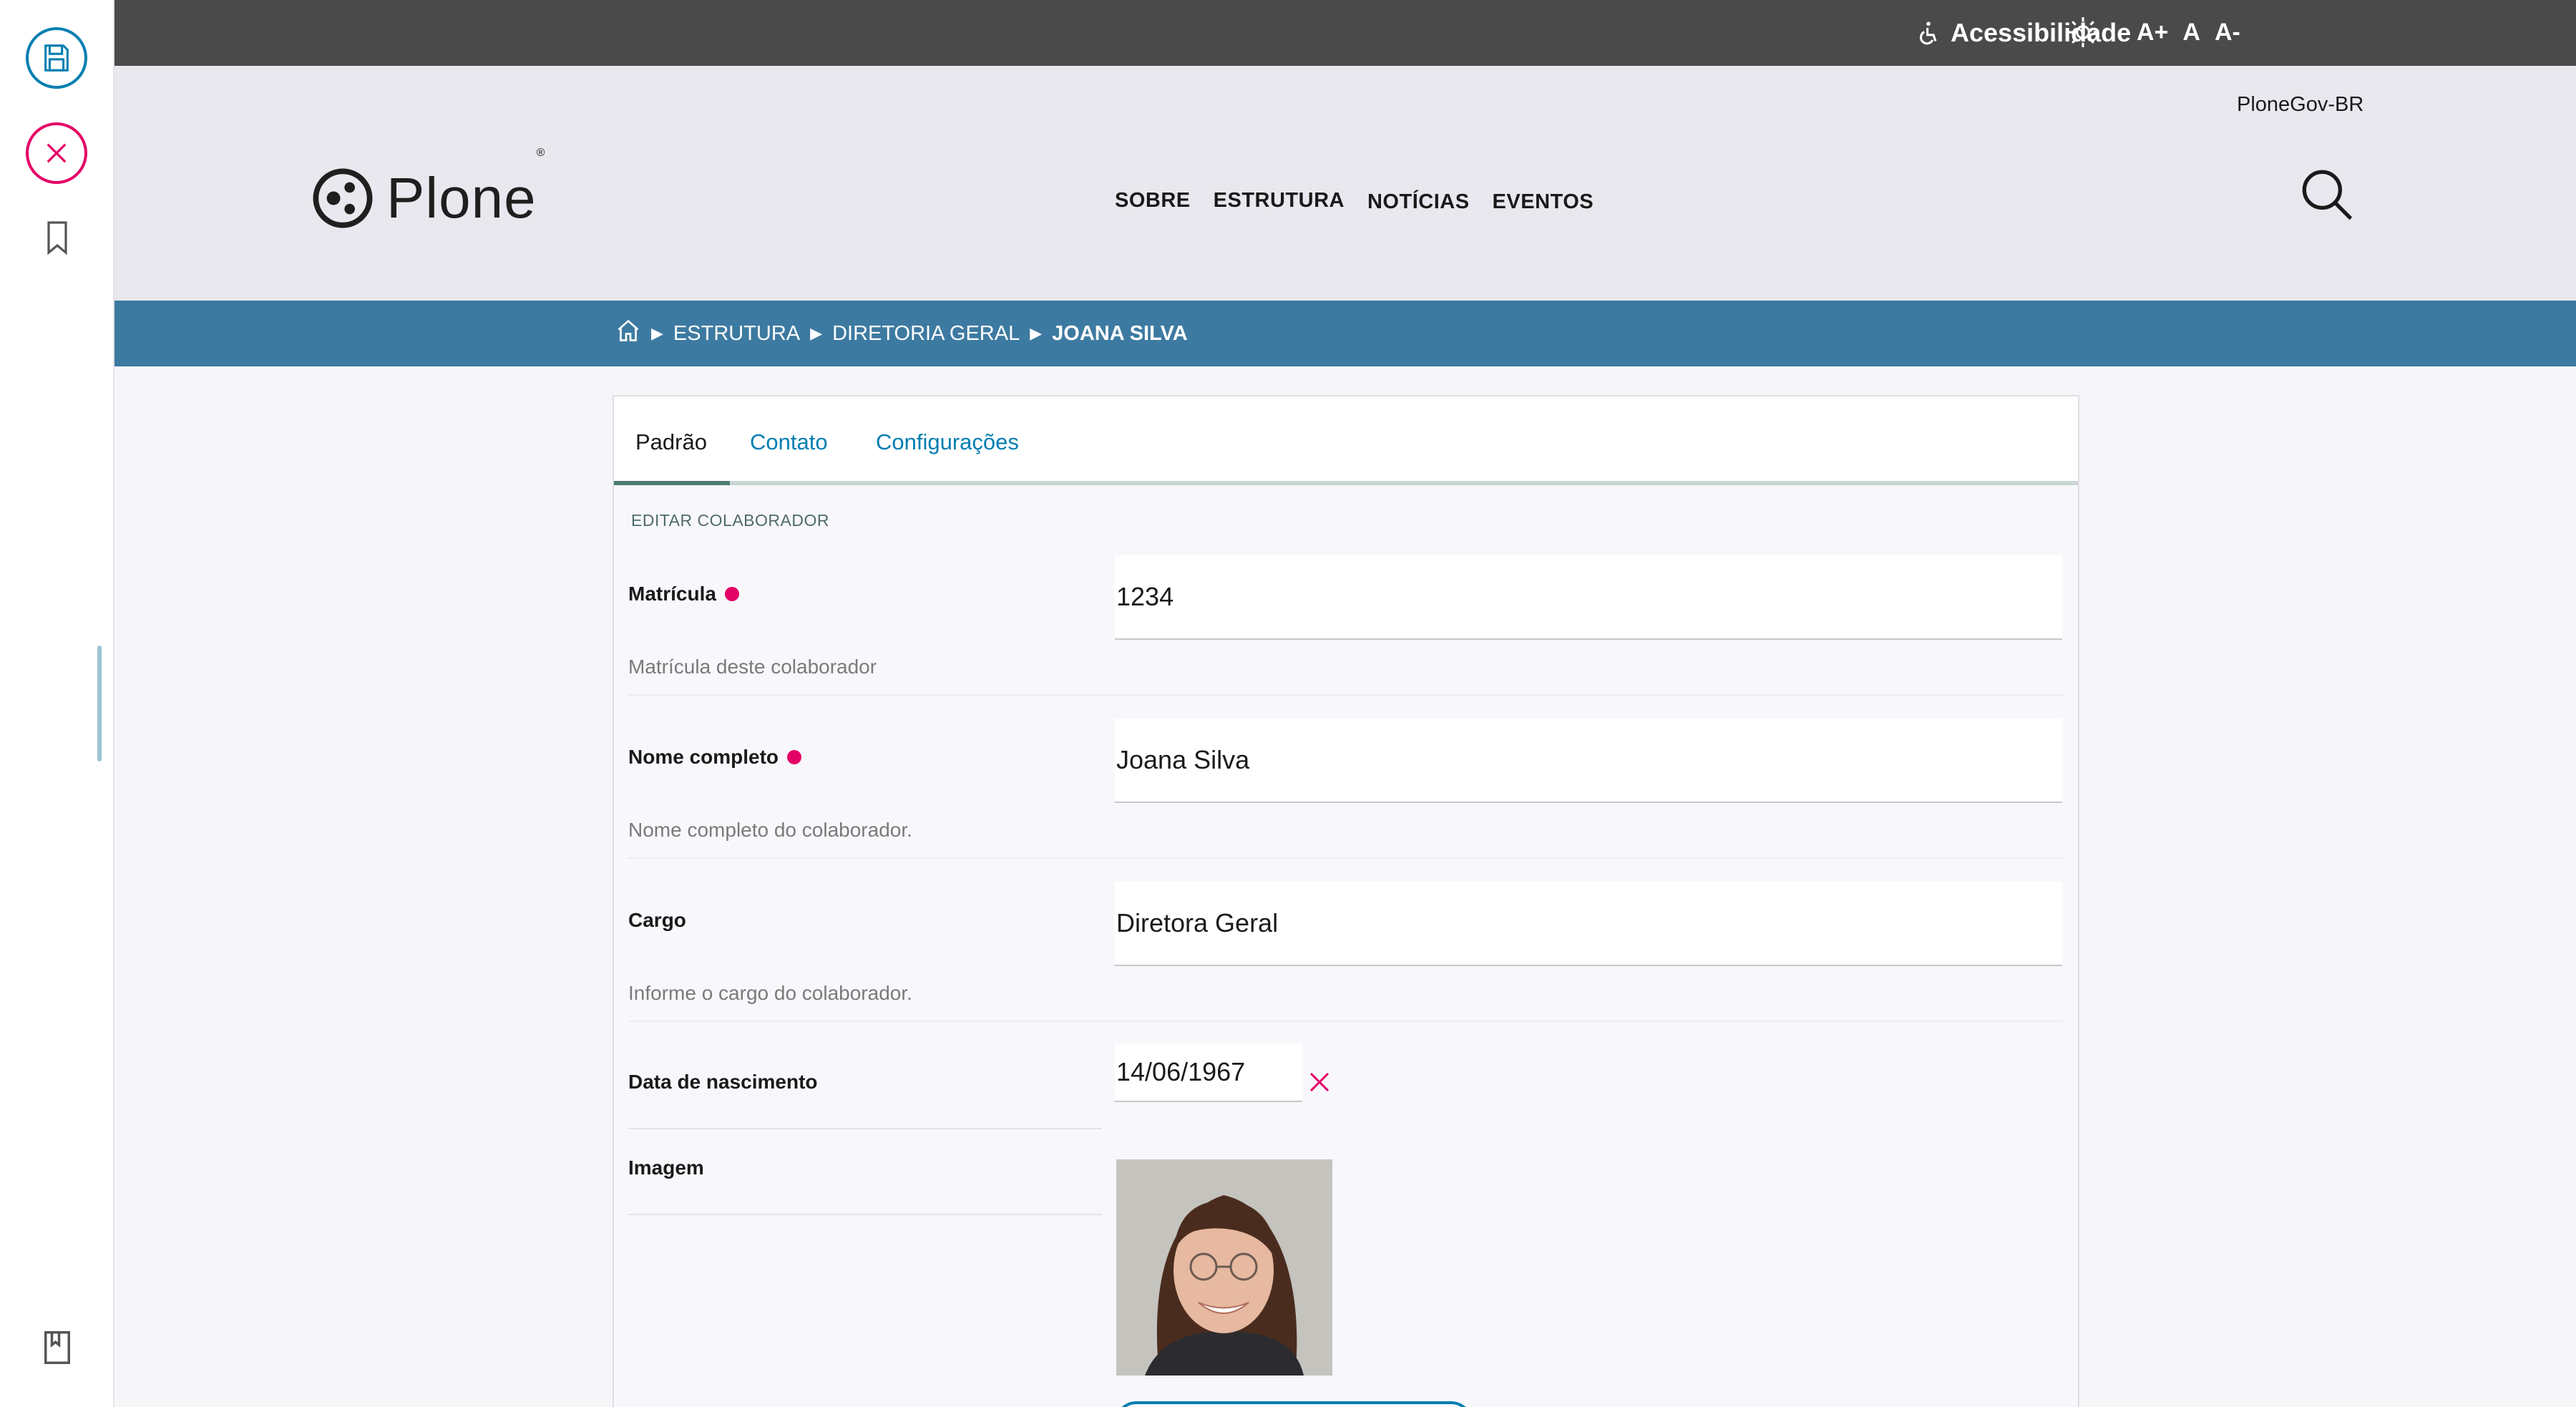 The width and height of the screenshot is (2576, 1407). I want to click on font-decrease-button: A-, so click(2227, 33).